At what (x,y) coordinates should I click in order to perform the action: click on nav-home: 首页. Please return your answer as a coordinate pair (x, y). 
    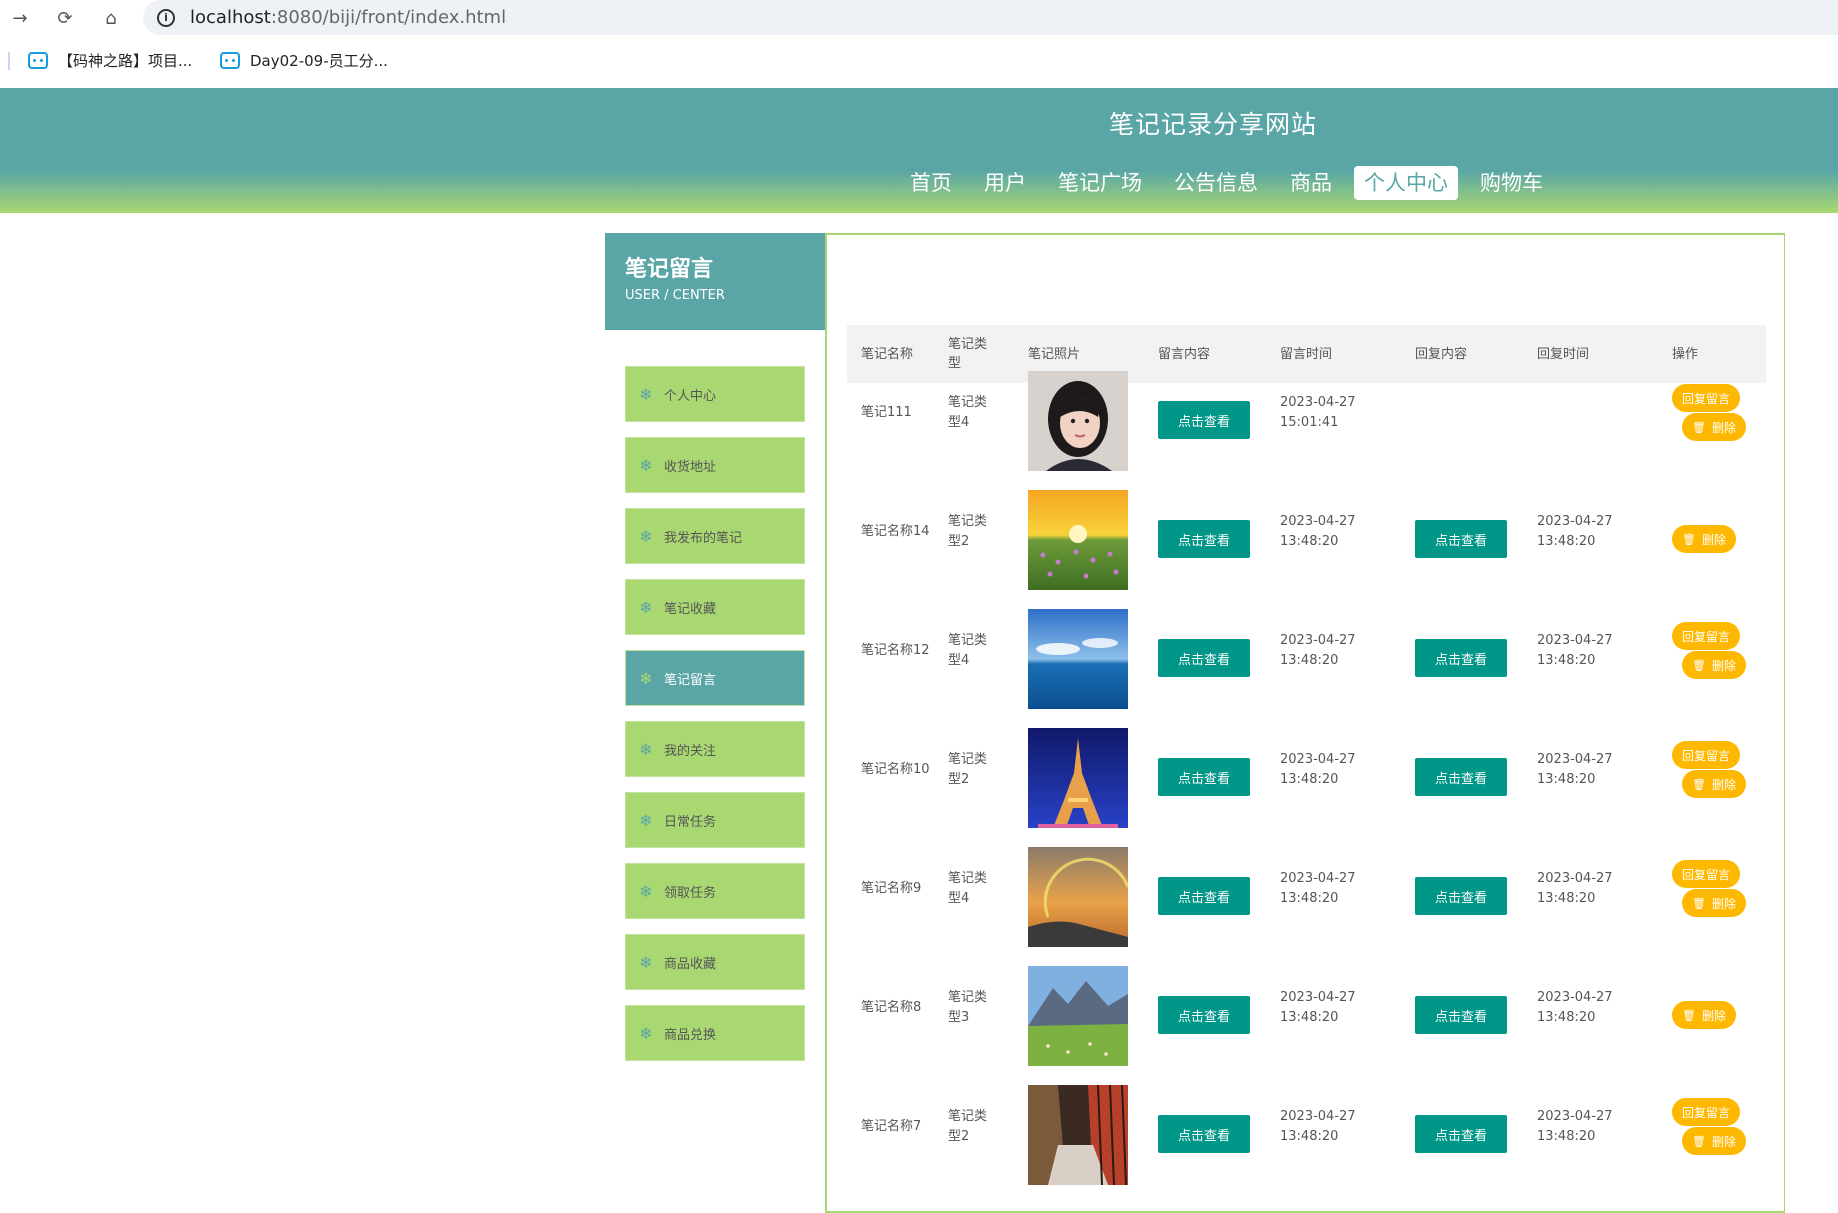
    Looking at the image, I should click on (931, 183).